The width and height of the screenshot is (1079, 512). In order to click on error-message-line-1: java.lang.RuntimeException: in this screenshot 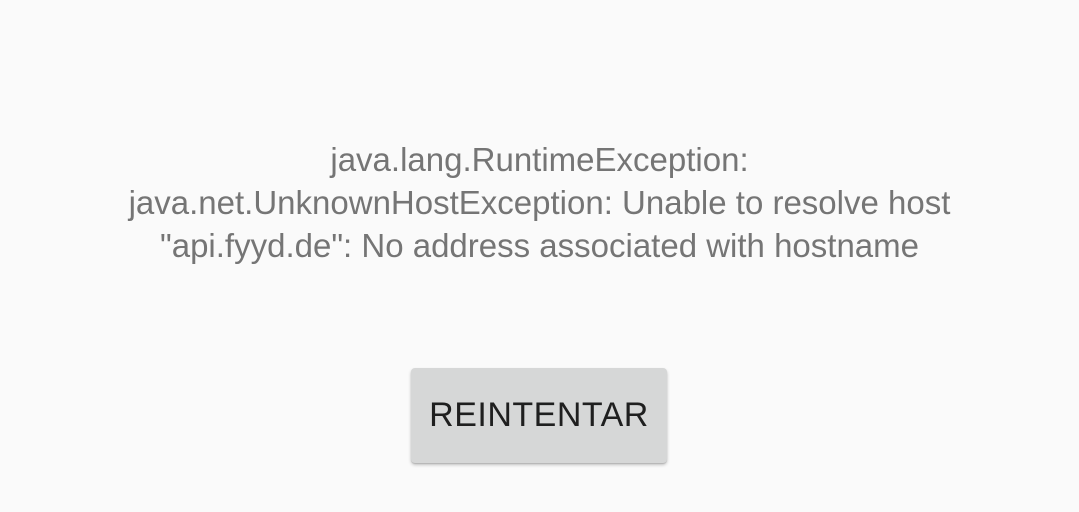, I will do `click(539, 159)`.